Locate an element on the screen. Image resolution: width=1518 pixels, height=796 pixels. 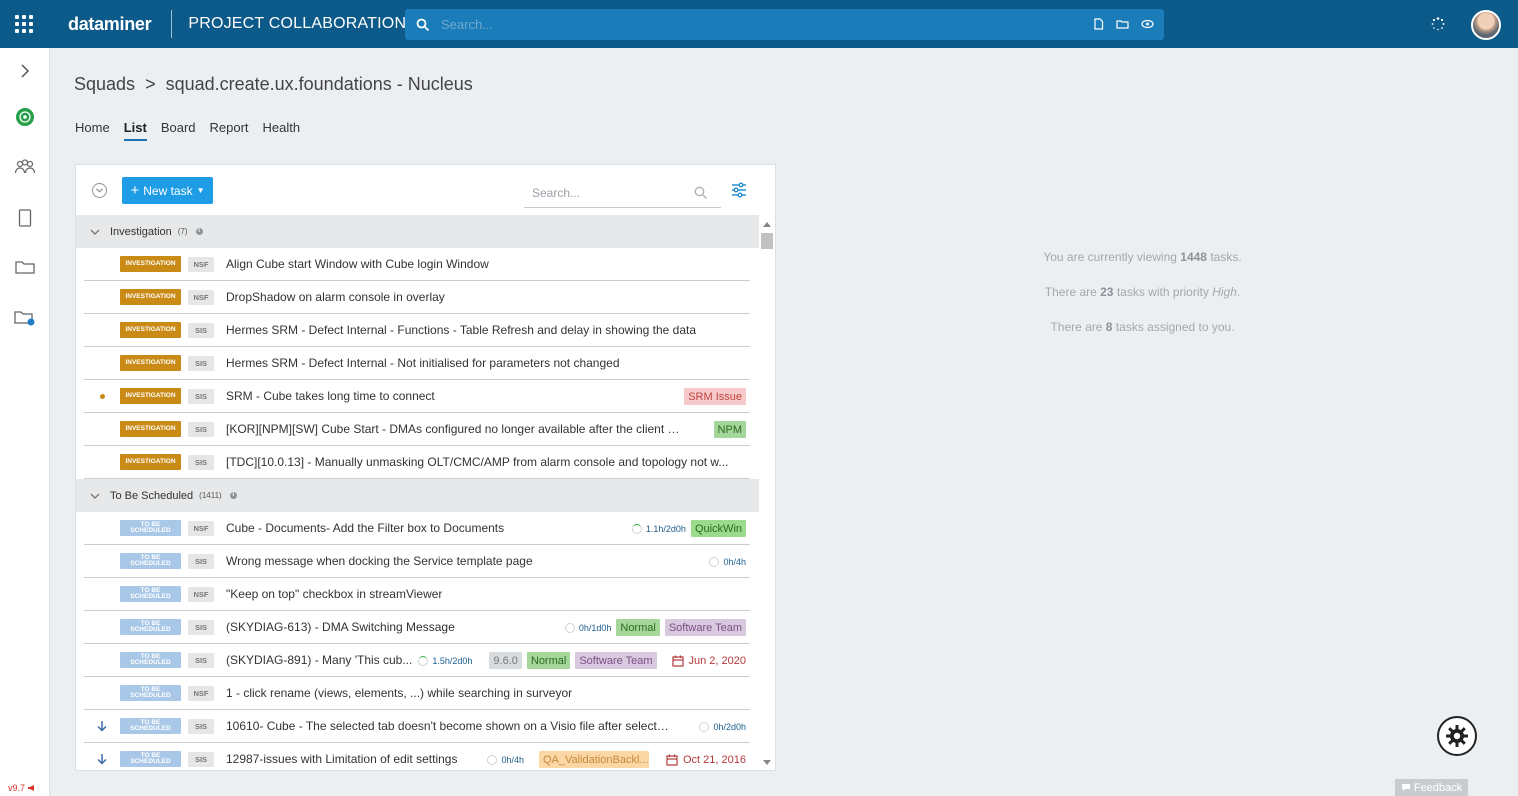
apps-grid-icon is located at coordinates (24, 24).